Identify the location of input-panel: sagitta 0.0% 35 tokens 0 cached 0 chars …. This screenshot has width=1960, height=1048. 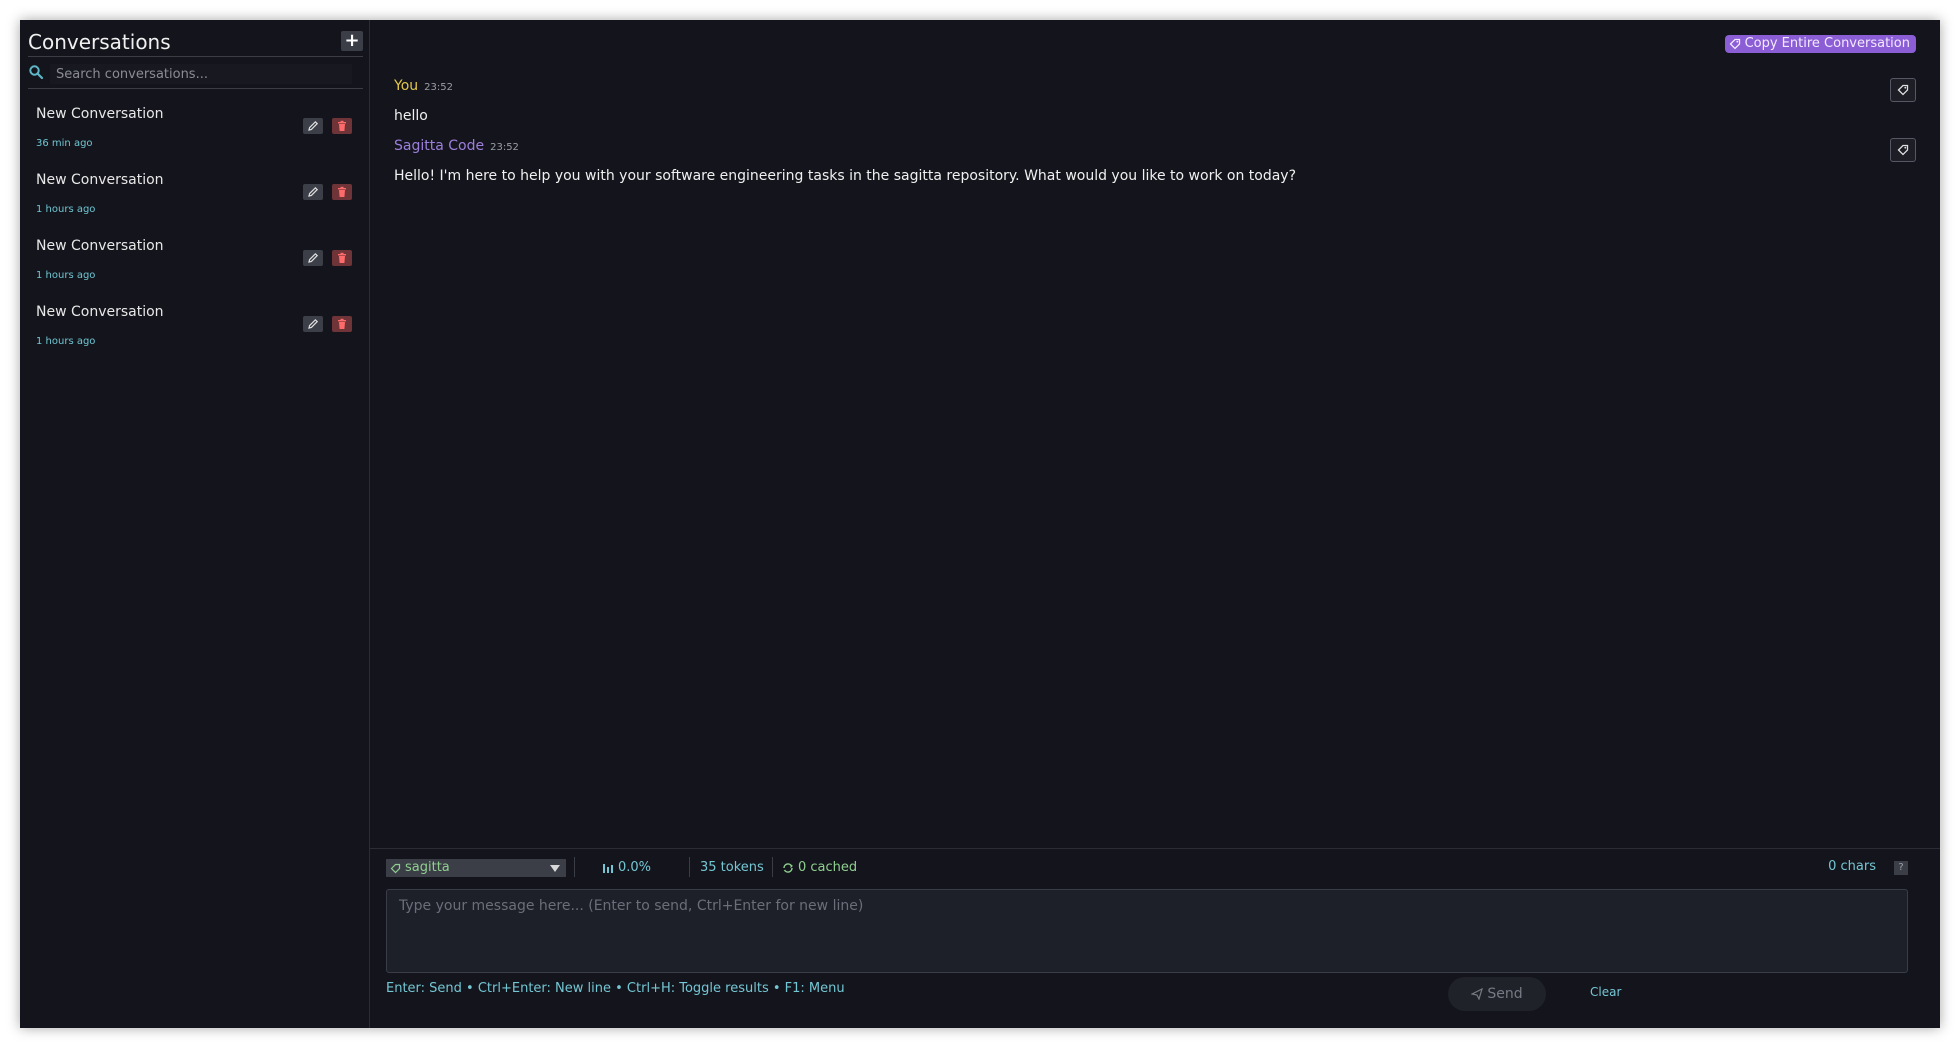
(1155, 938).